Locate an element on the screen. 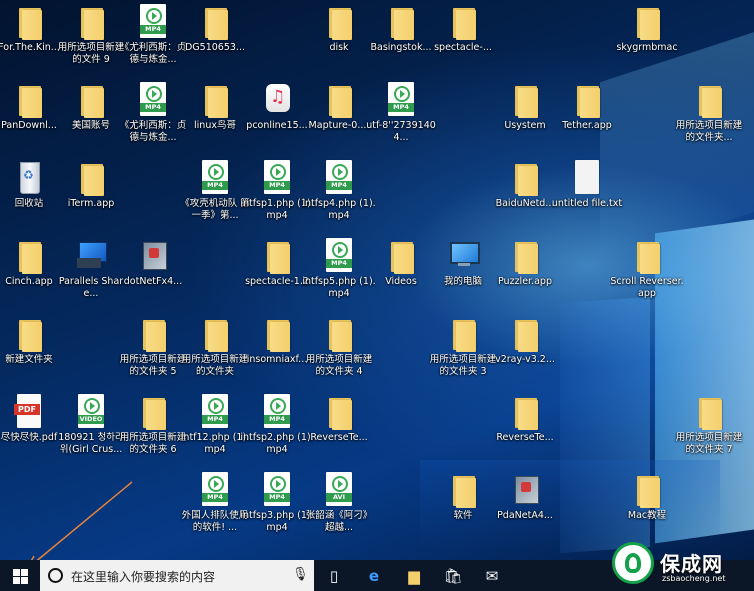  taskbar-search-box: 在这里输入你要搜索的内容 🎙 is located at coordinates (177, 575).